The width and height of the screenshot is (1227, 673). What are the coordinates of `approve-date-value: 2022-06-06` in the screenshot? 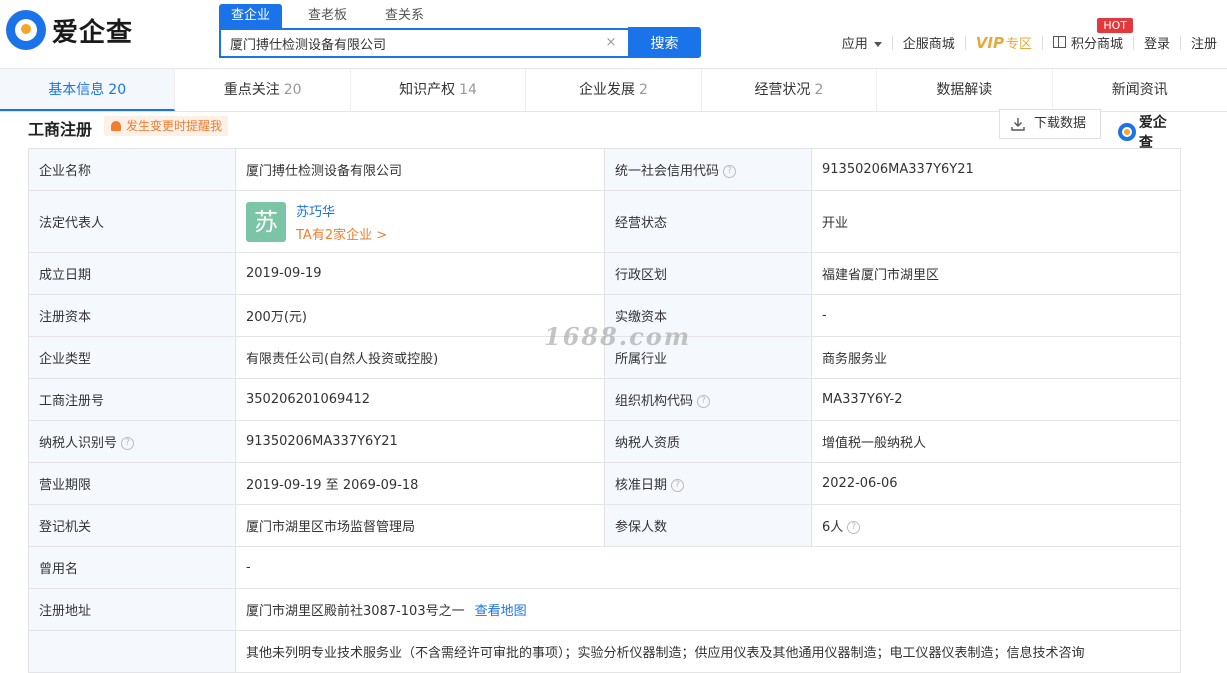 It's located at (996, 483).